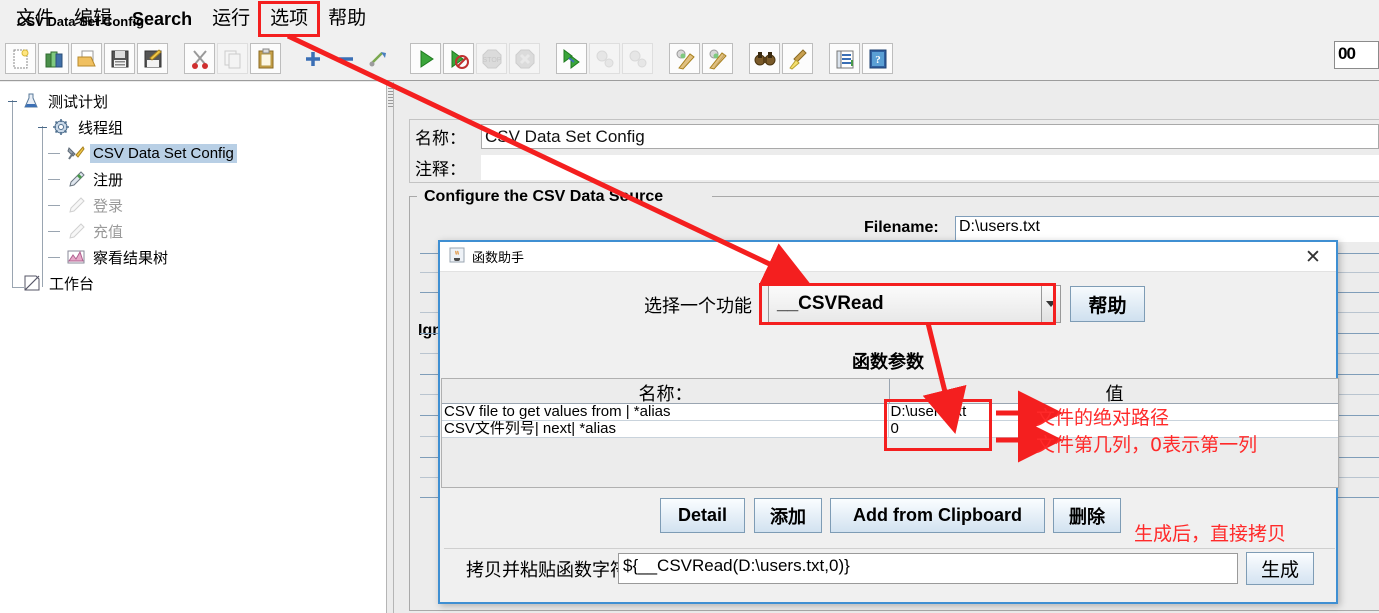  I want to click on toolbar-group-search, so click(781, 58).